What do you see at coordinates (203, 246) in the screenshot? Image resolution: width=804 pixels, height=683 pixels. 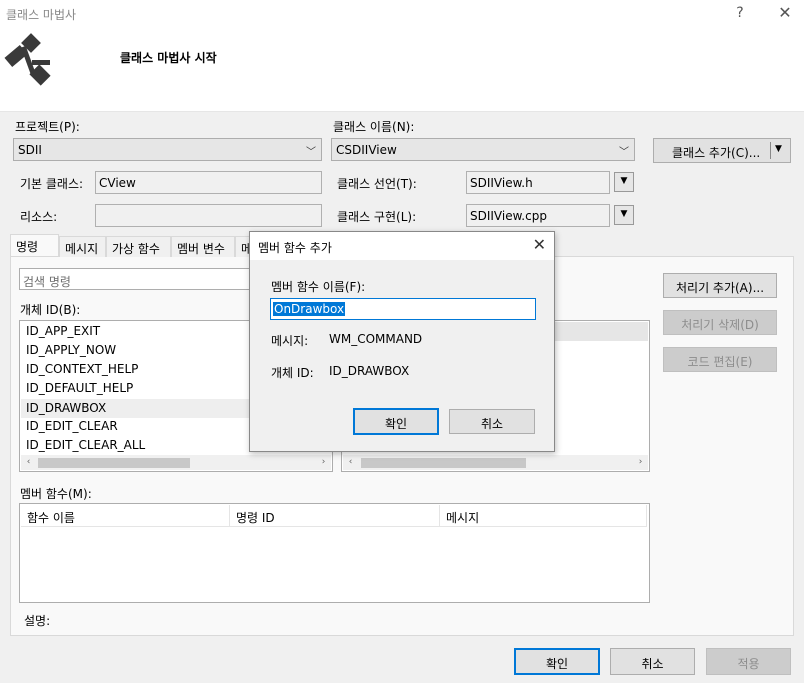 I see `tab-member-variables: 멤버 변수` at bounding box center [203, 246].